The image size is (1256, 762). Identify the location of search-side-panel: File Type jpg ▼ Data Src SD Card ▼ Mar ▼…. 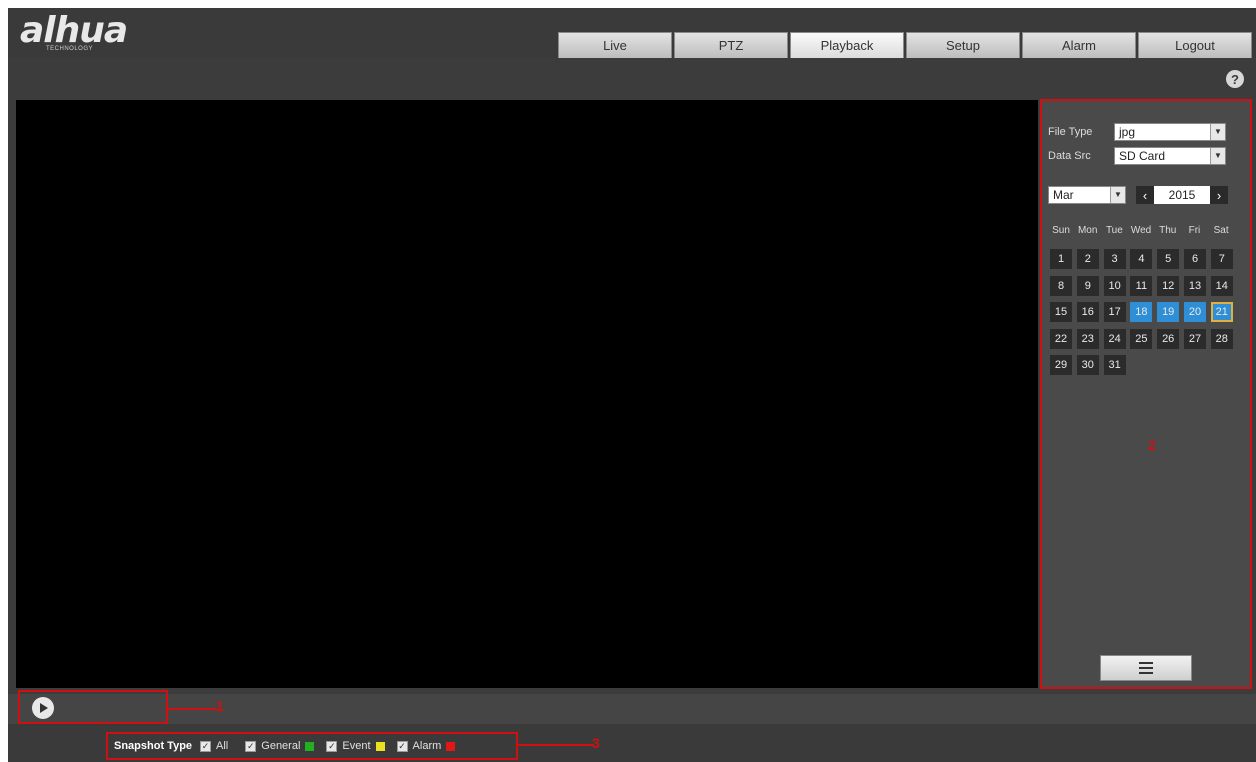
(1146, 394).